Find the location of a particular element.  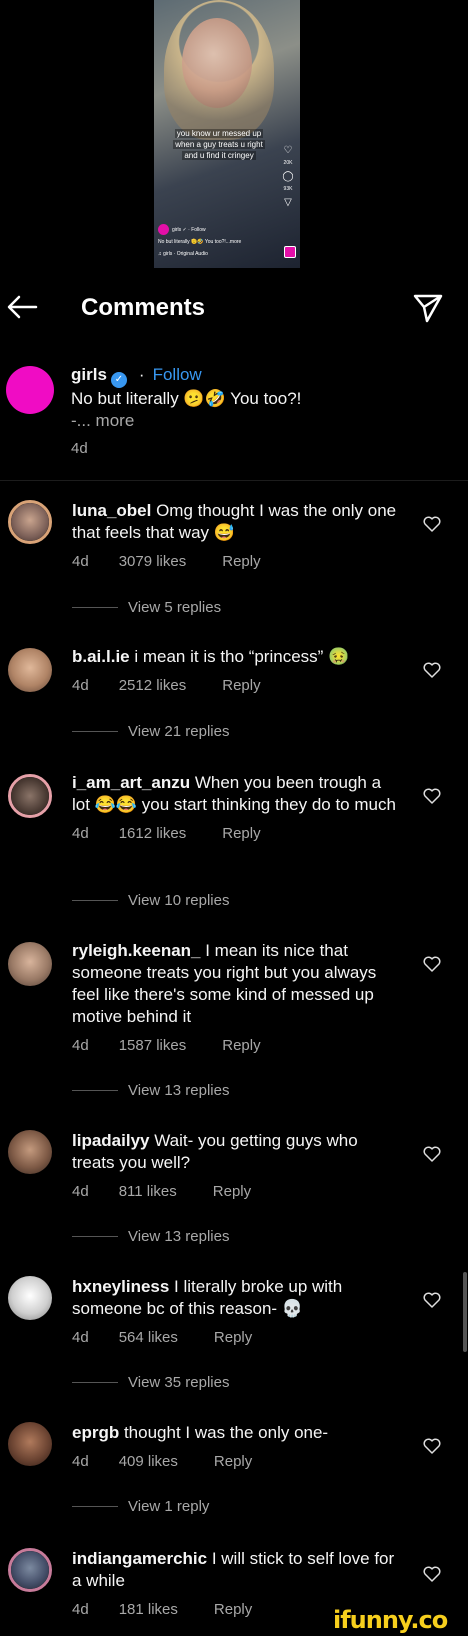

view-replies-button: View 5 replies is located at coordinates (146, 607).